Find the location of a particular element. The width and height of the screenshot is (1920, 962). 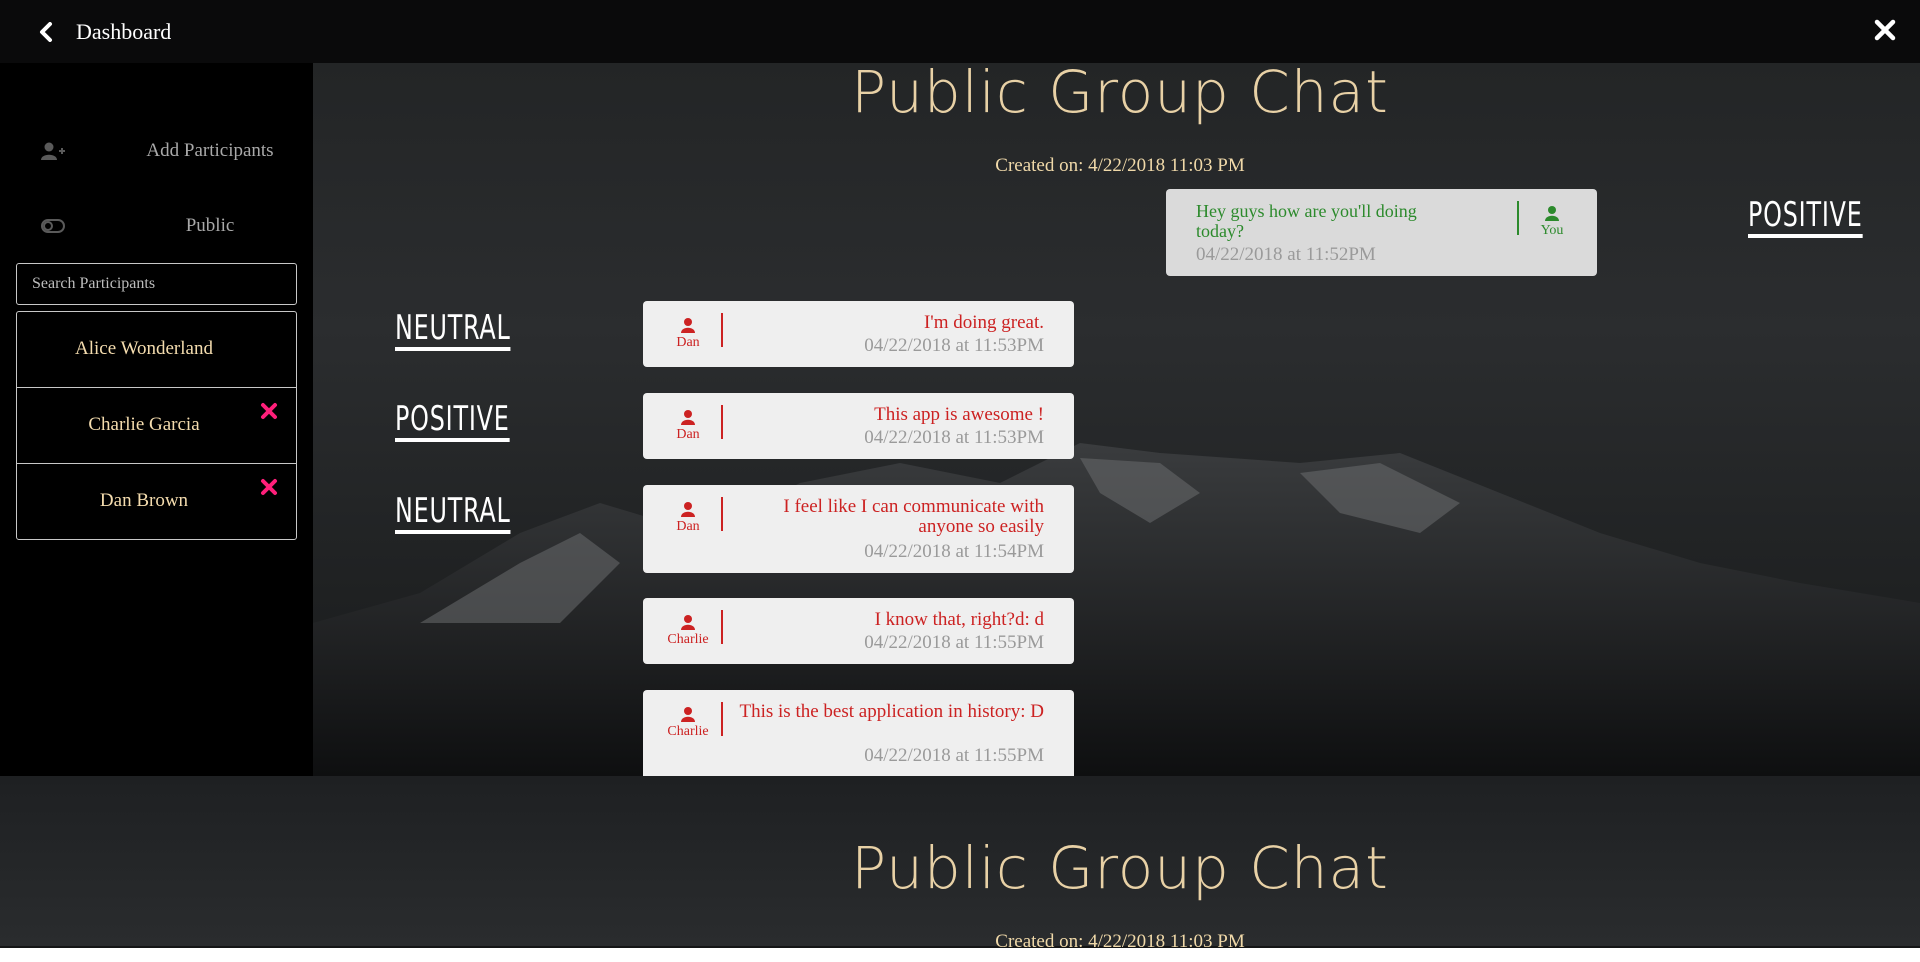

participant-name: Charlie Garcia is located at coordinates (144, 424).